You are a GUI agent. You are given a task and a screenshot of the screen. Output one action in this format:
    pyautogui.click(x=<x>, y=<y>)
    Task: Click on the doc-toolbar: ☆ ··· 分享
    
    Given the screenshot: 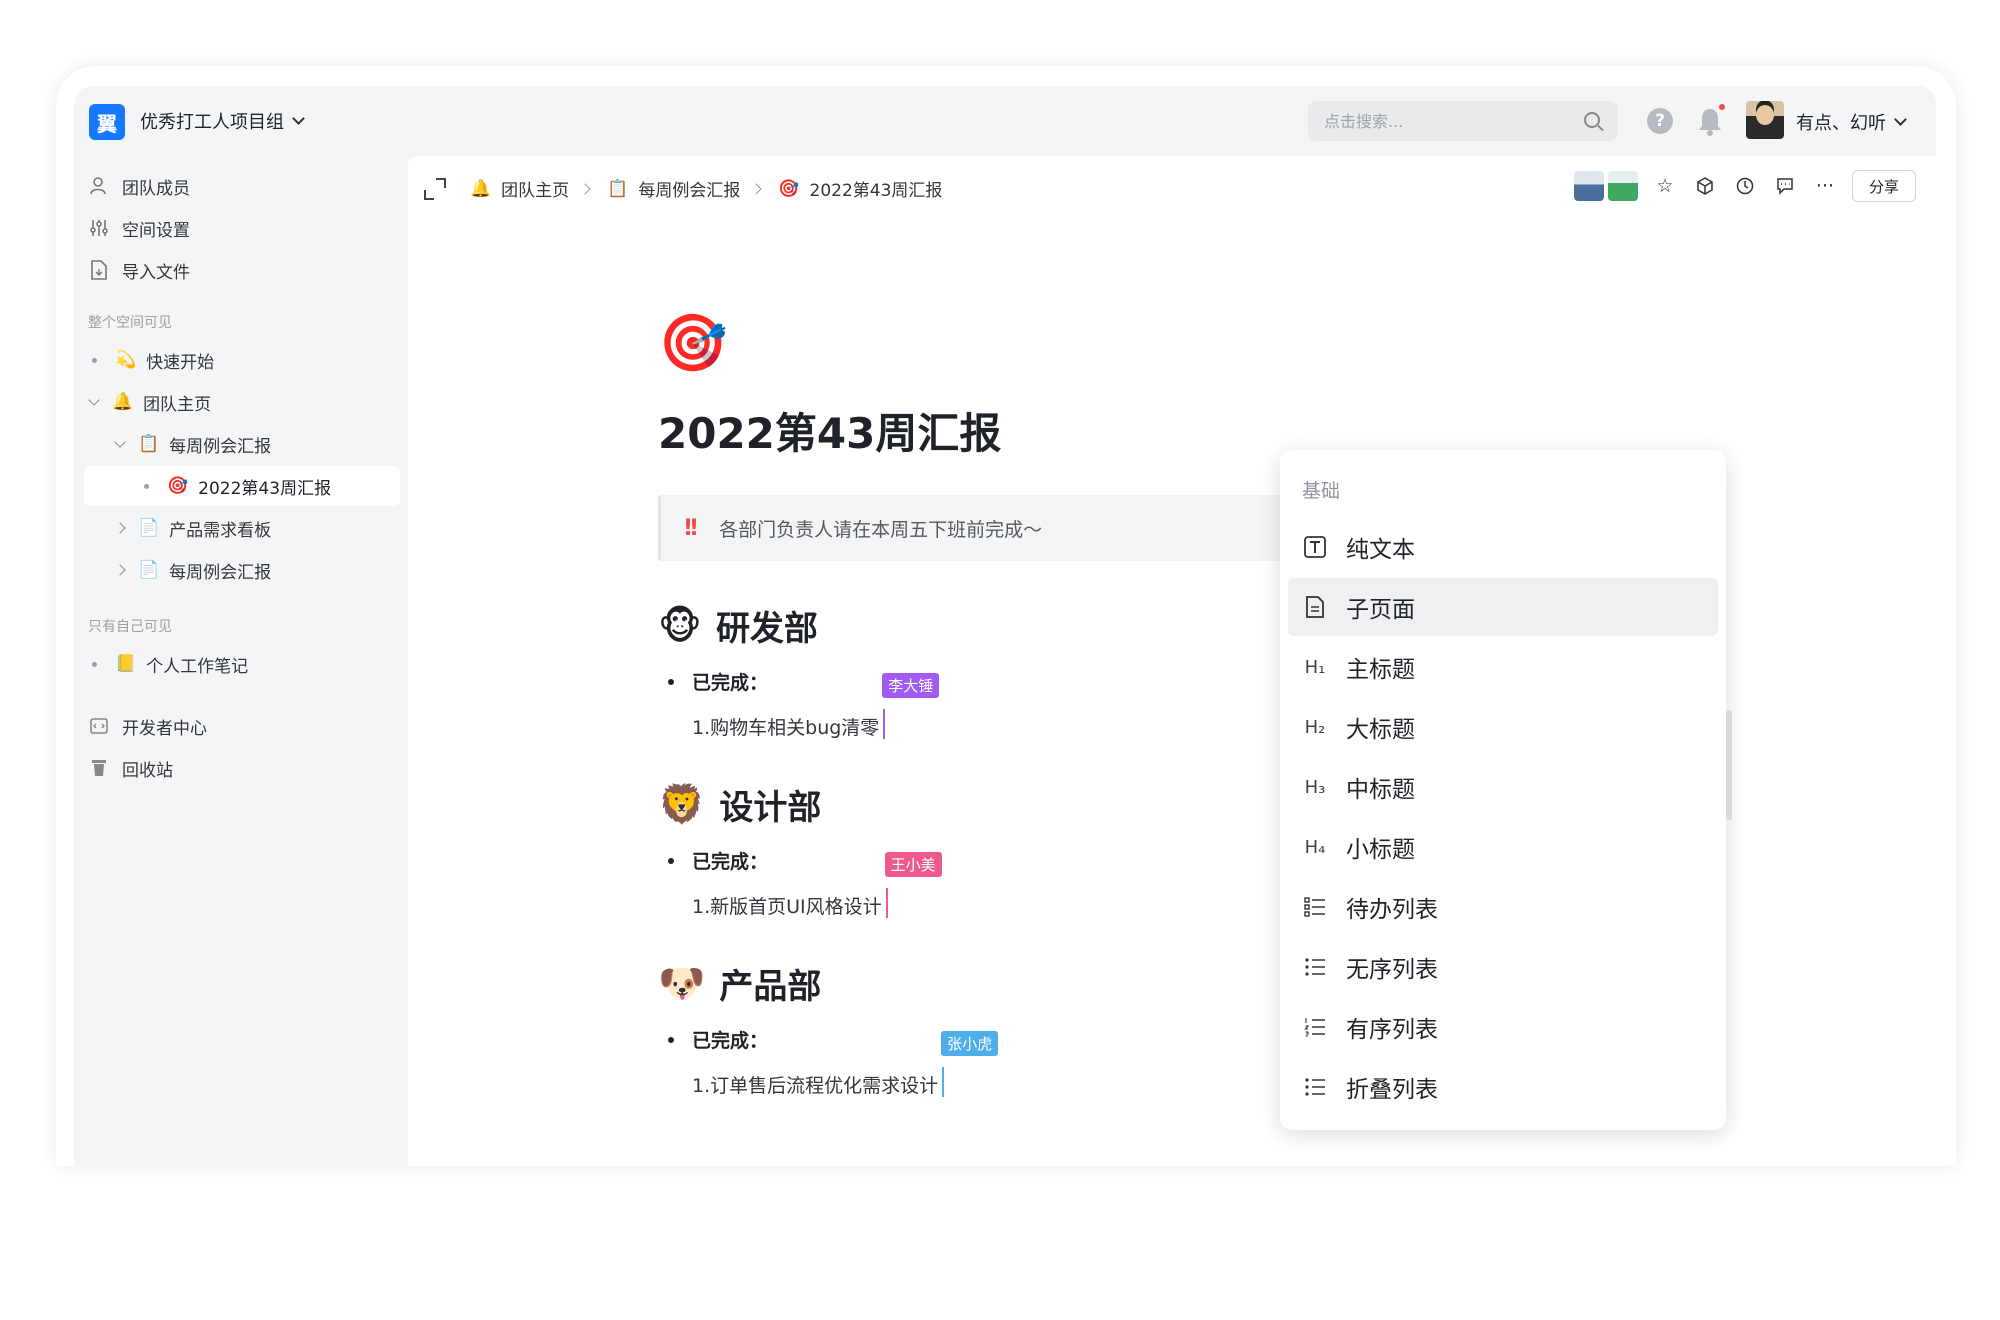 What is the action you would take?
    pyautogui.click(x=1744, y=186)
    